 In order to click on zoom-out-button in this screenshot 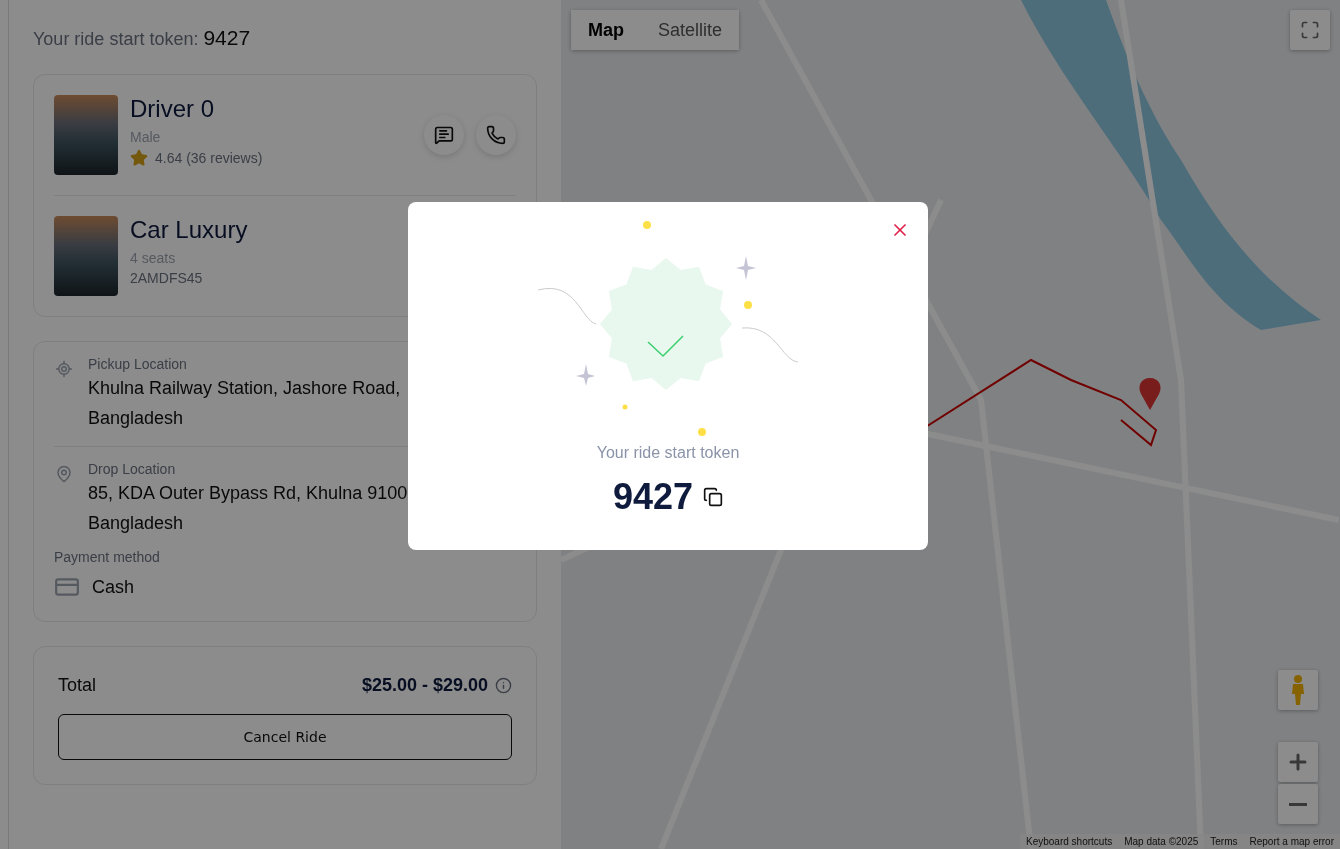, I will do `click(1298, 804)`.